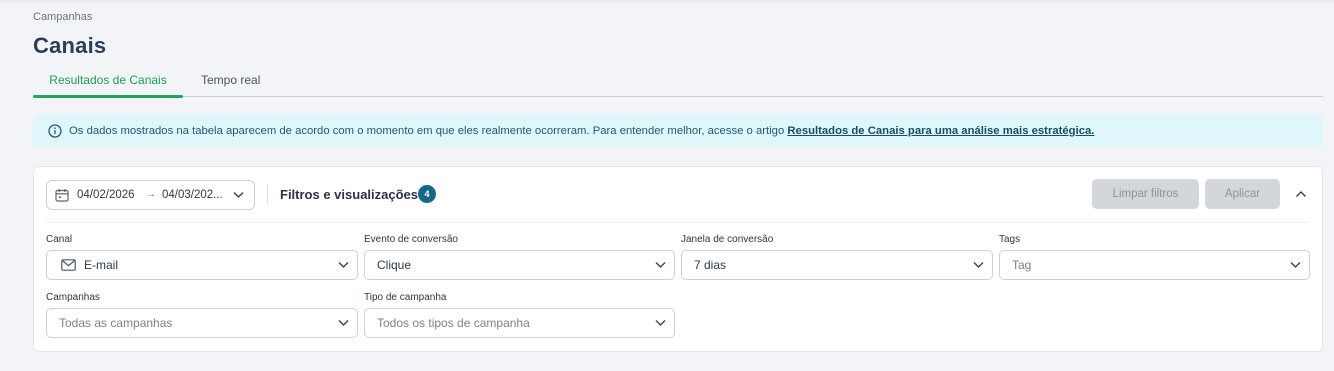  I want to click on campanhas-placeholder: Todas as campanhas, so click(116, 323).